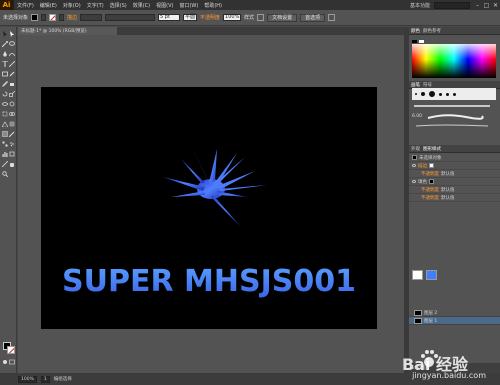 This screenshot has width=500, height=385. What do you see at coordinates (12, 154) in the screenshot?
I see `artboard-tool-icon` at bounding box center [12, 154].